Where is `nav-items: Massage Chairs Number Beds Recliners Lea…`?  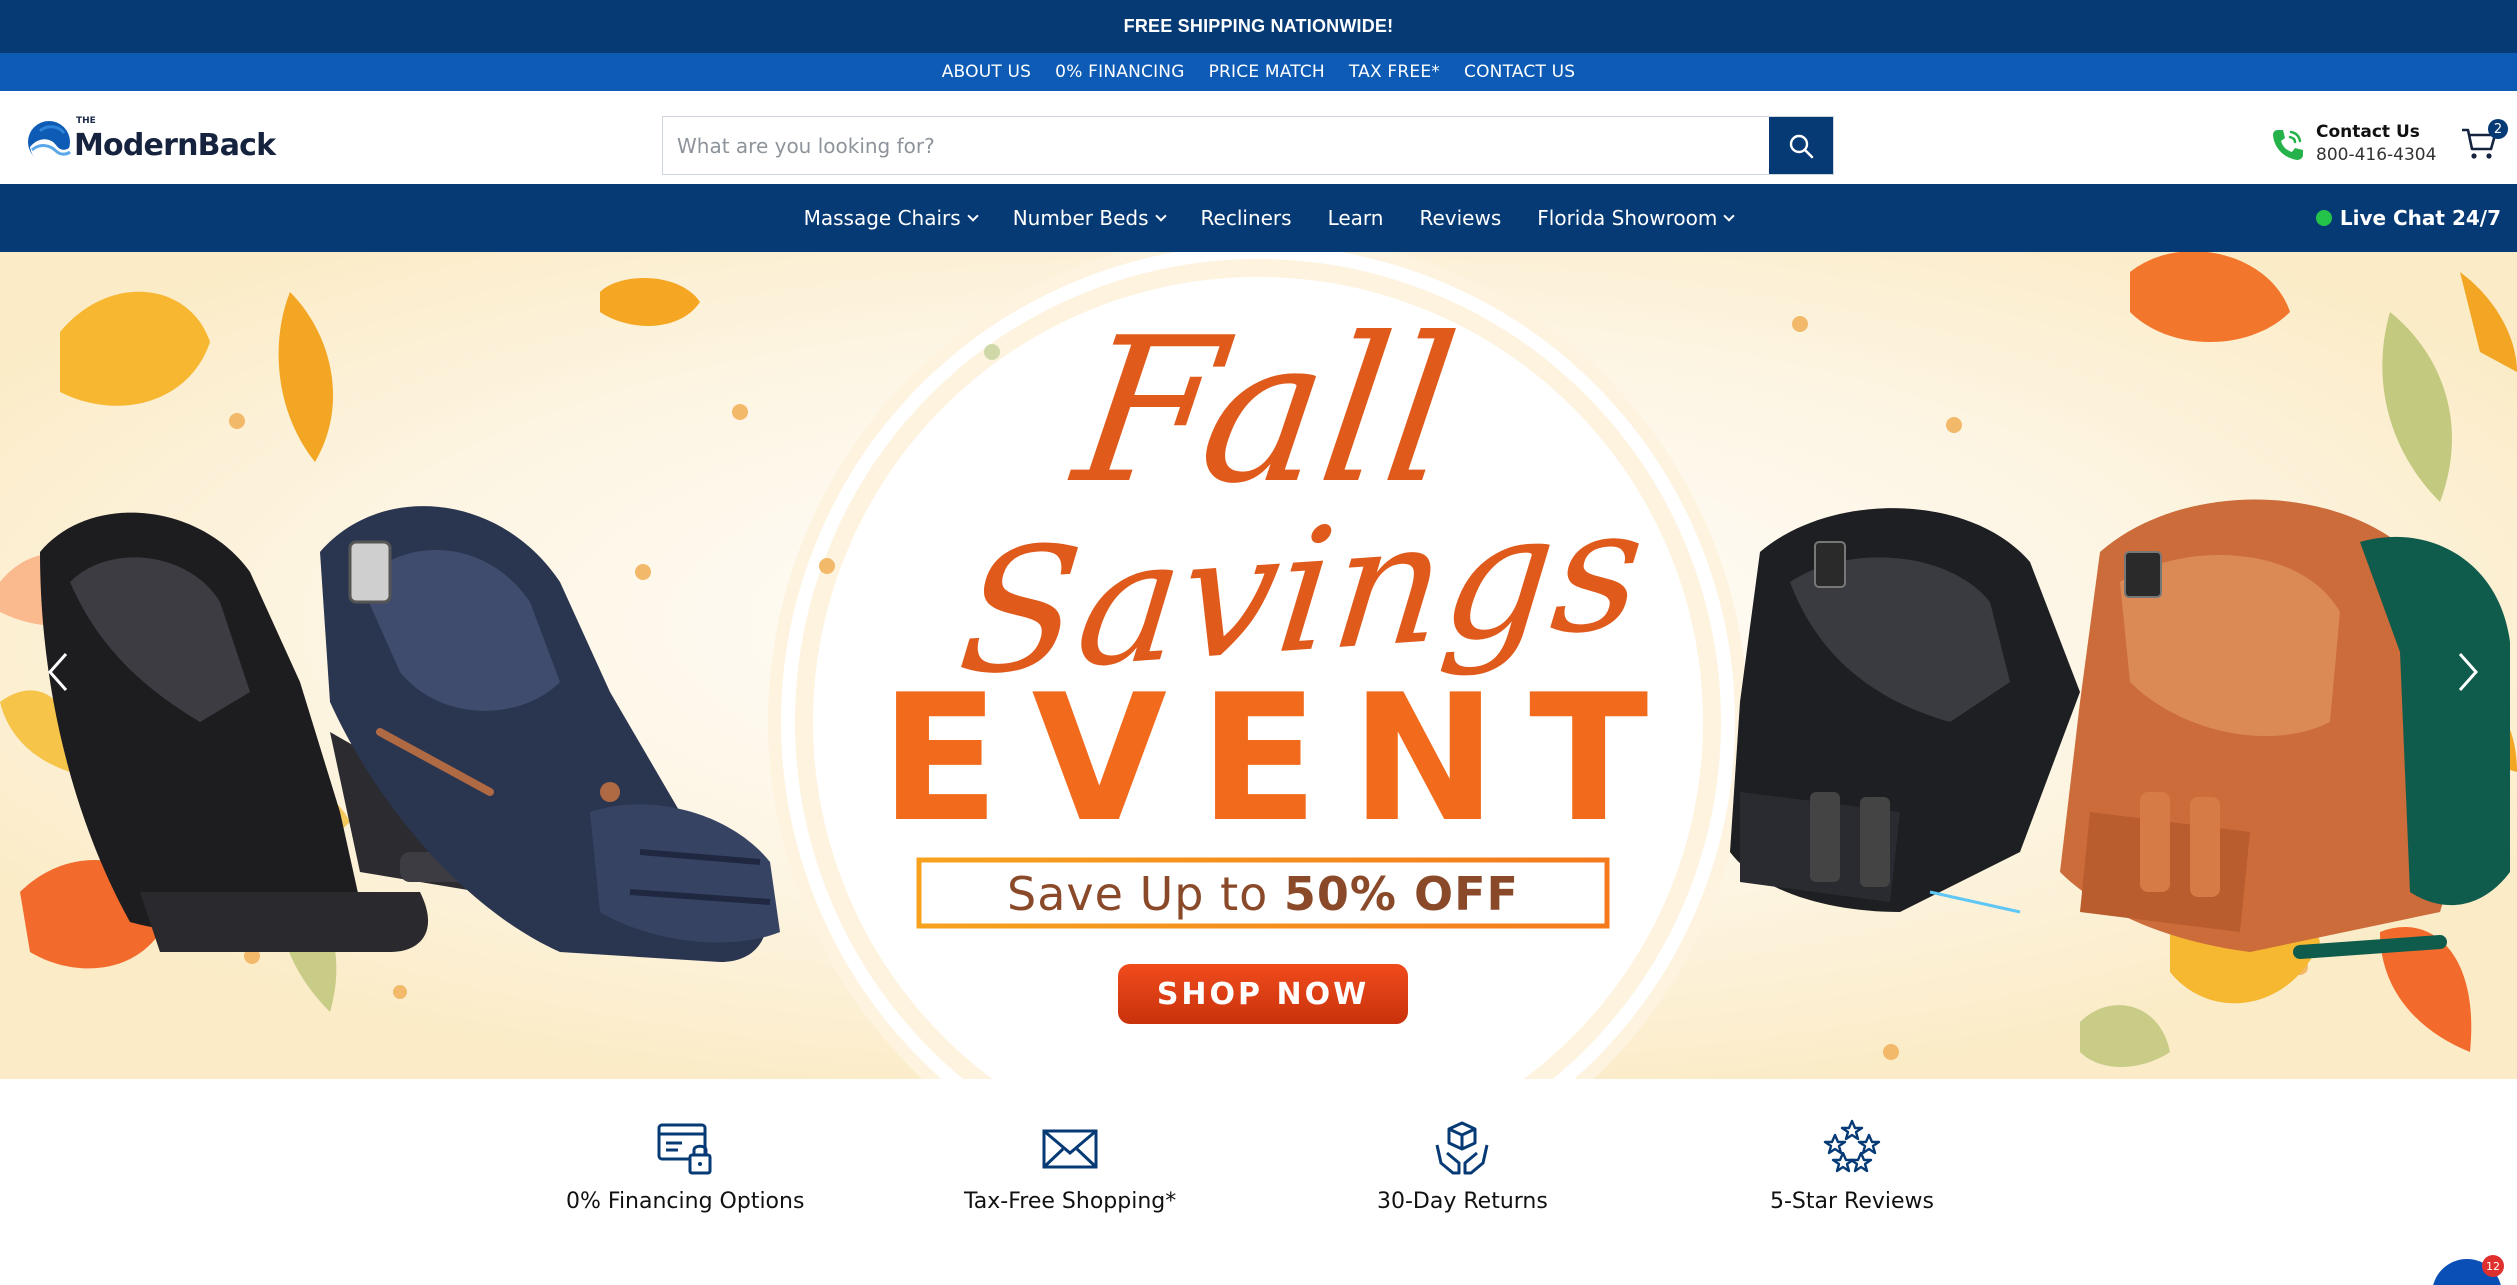
nav-items: Massage Chairs Number Beds Recliners Lea… is located at coordinates (1269, 218).